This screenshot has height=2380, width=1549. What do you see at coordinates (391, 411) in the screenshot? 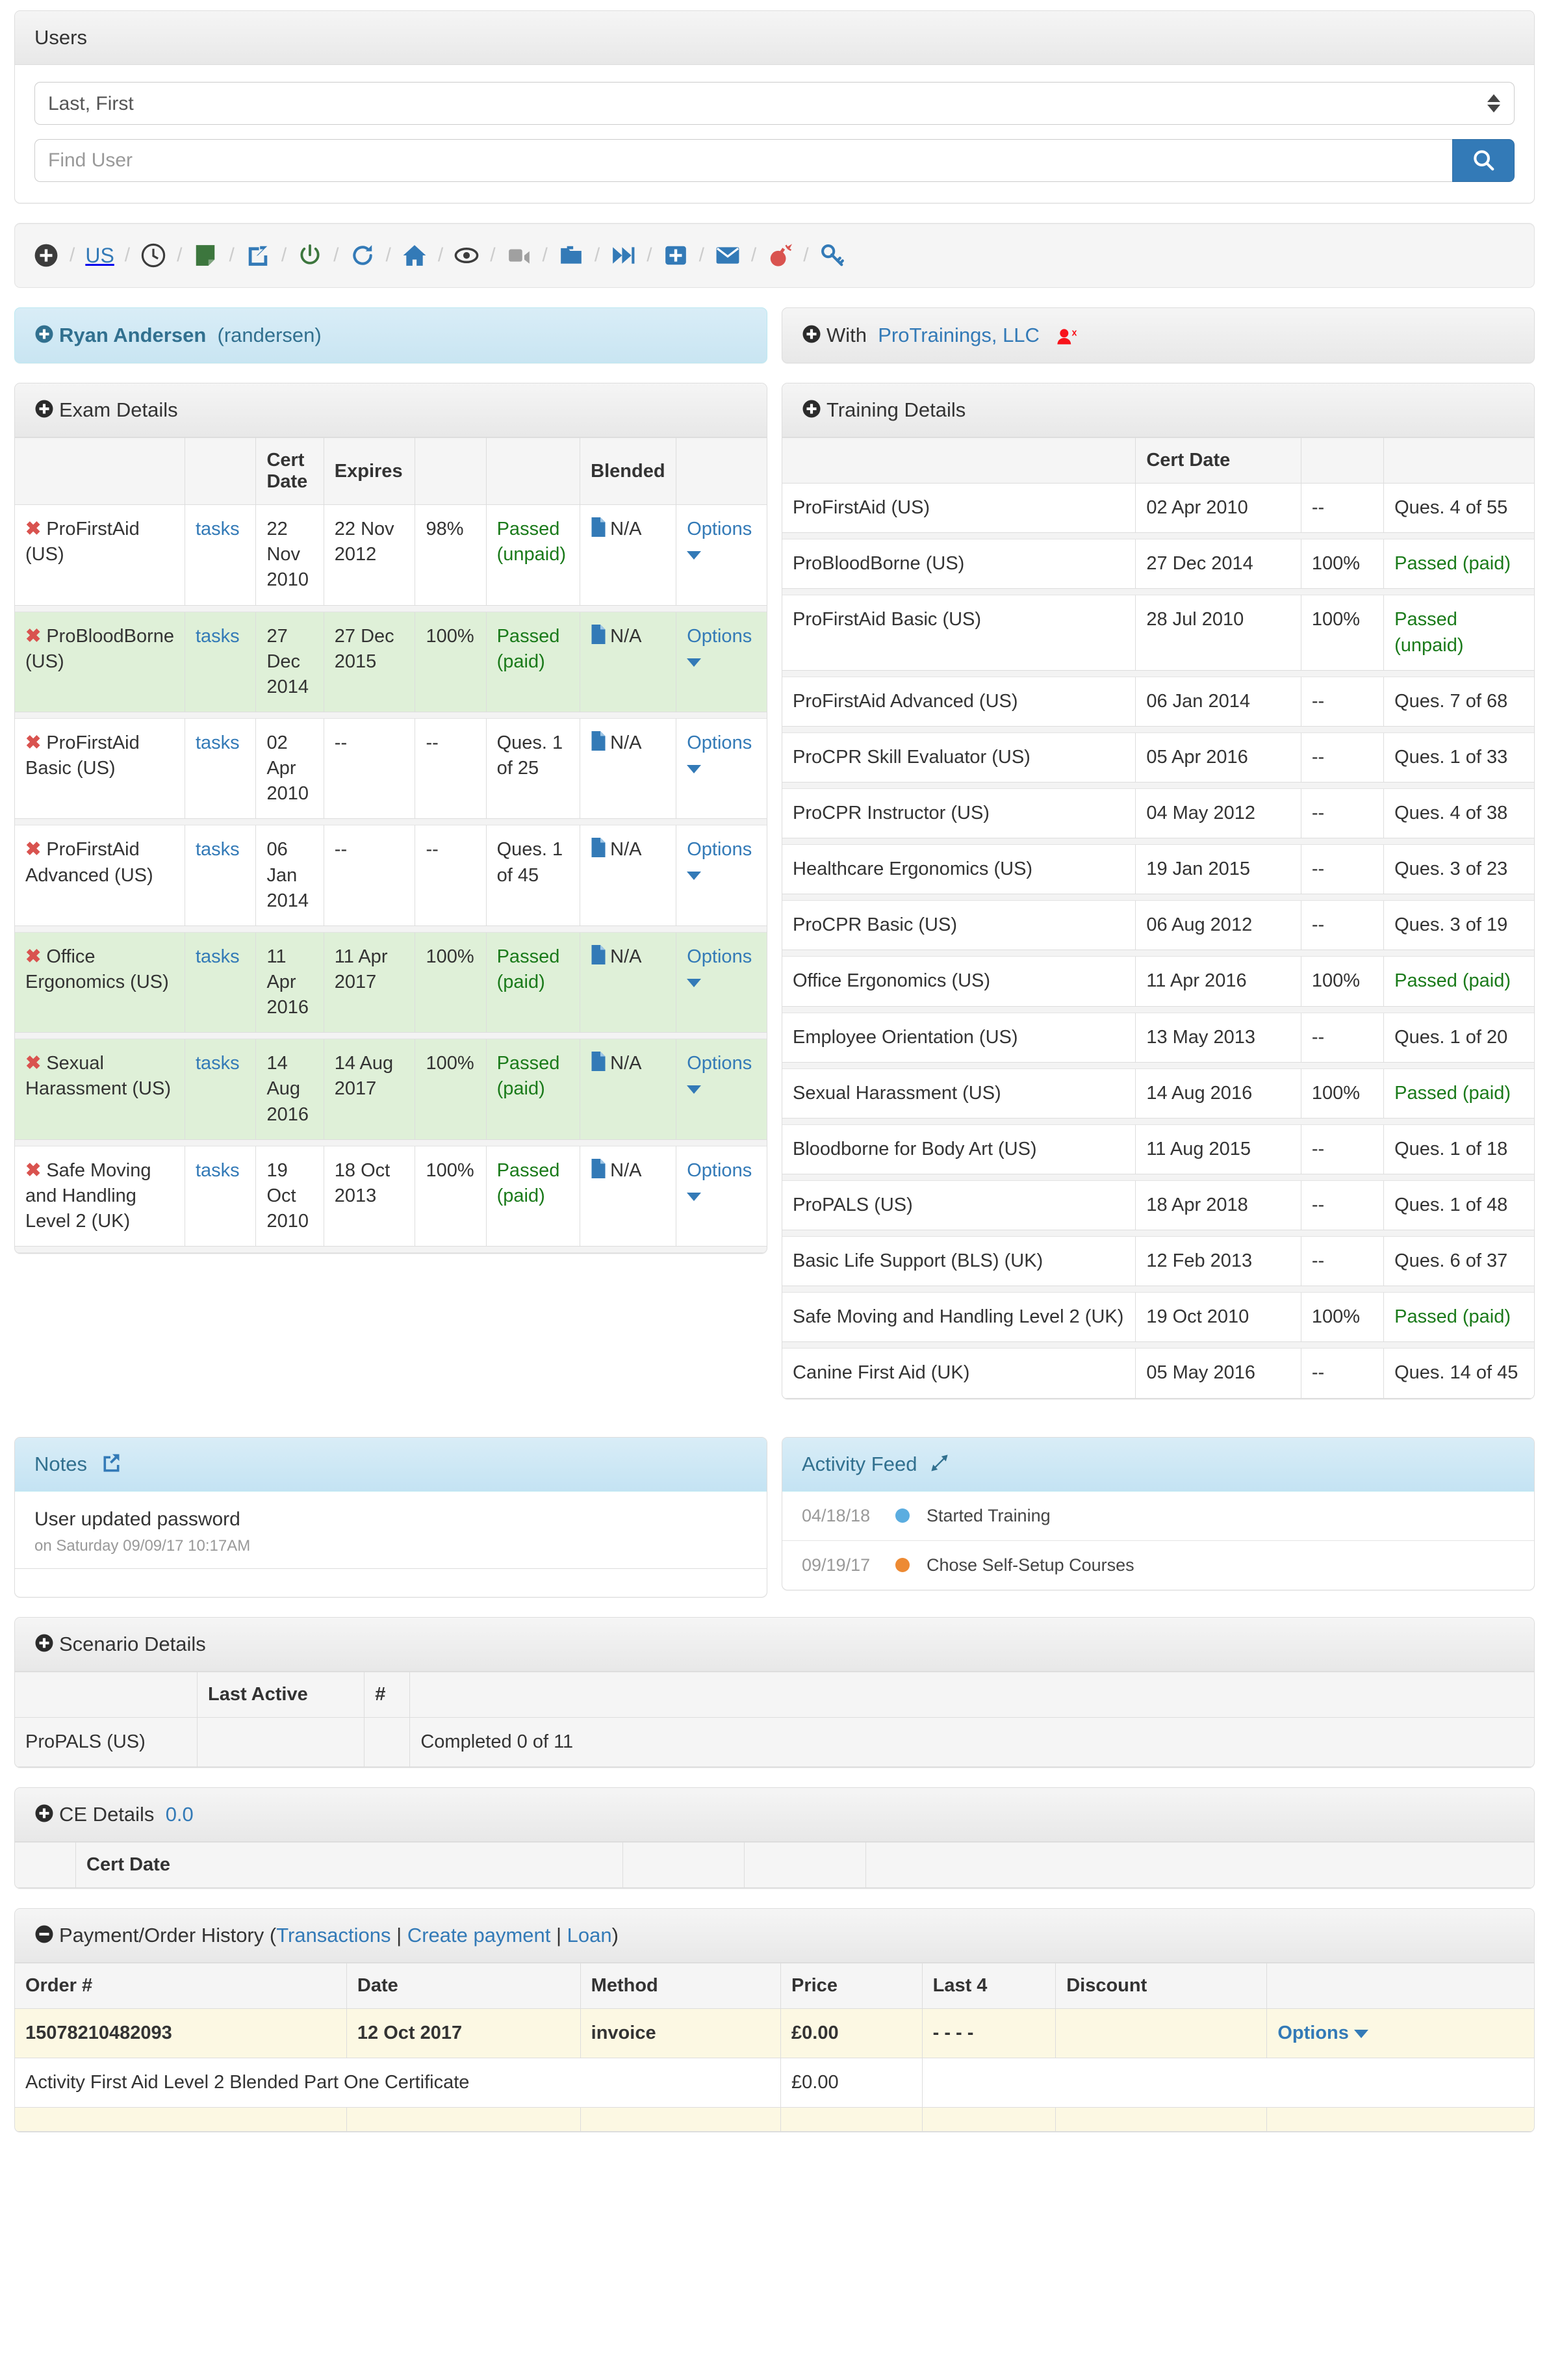
I see `exam-details-header: Exam Details` at bounding box center [391, 411].